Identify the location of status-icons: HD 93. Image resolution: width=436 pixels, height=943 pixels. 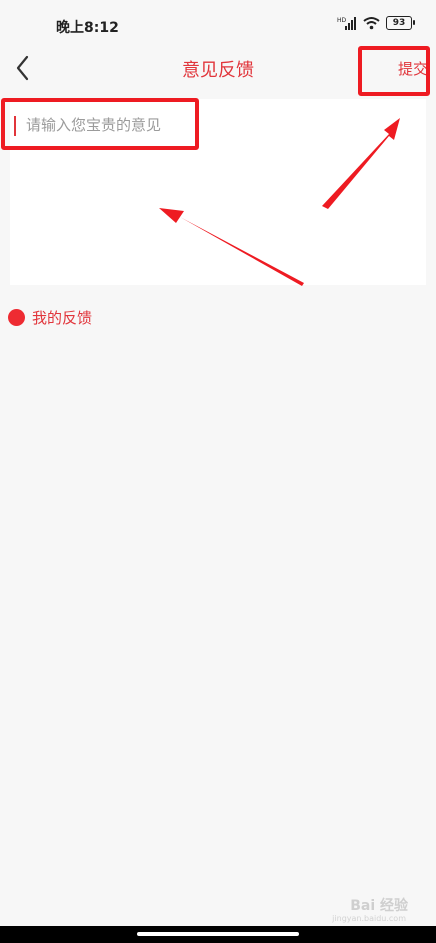
(376, 23).